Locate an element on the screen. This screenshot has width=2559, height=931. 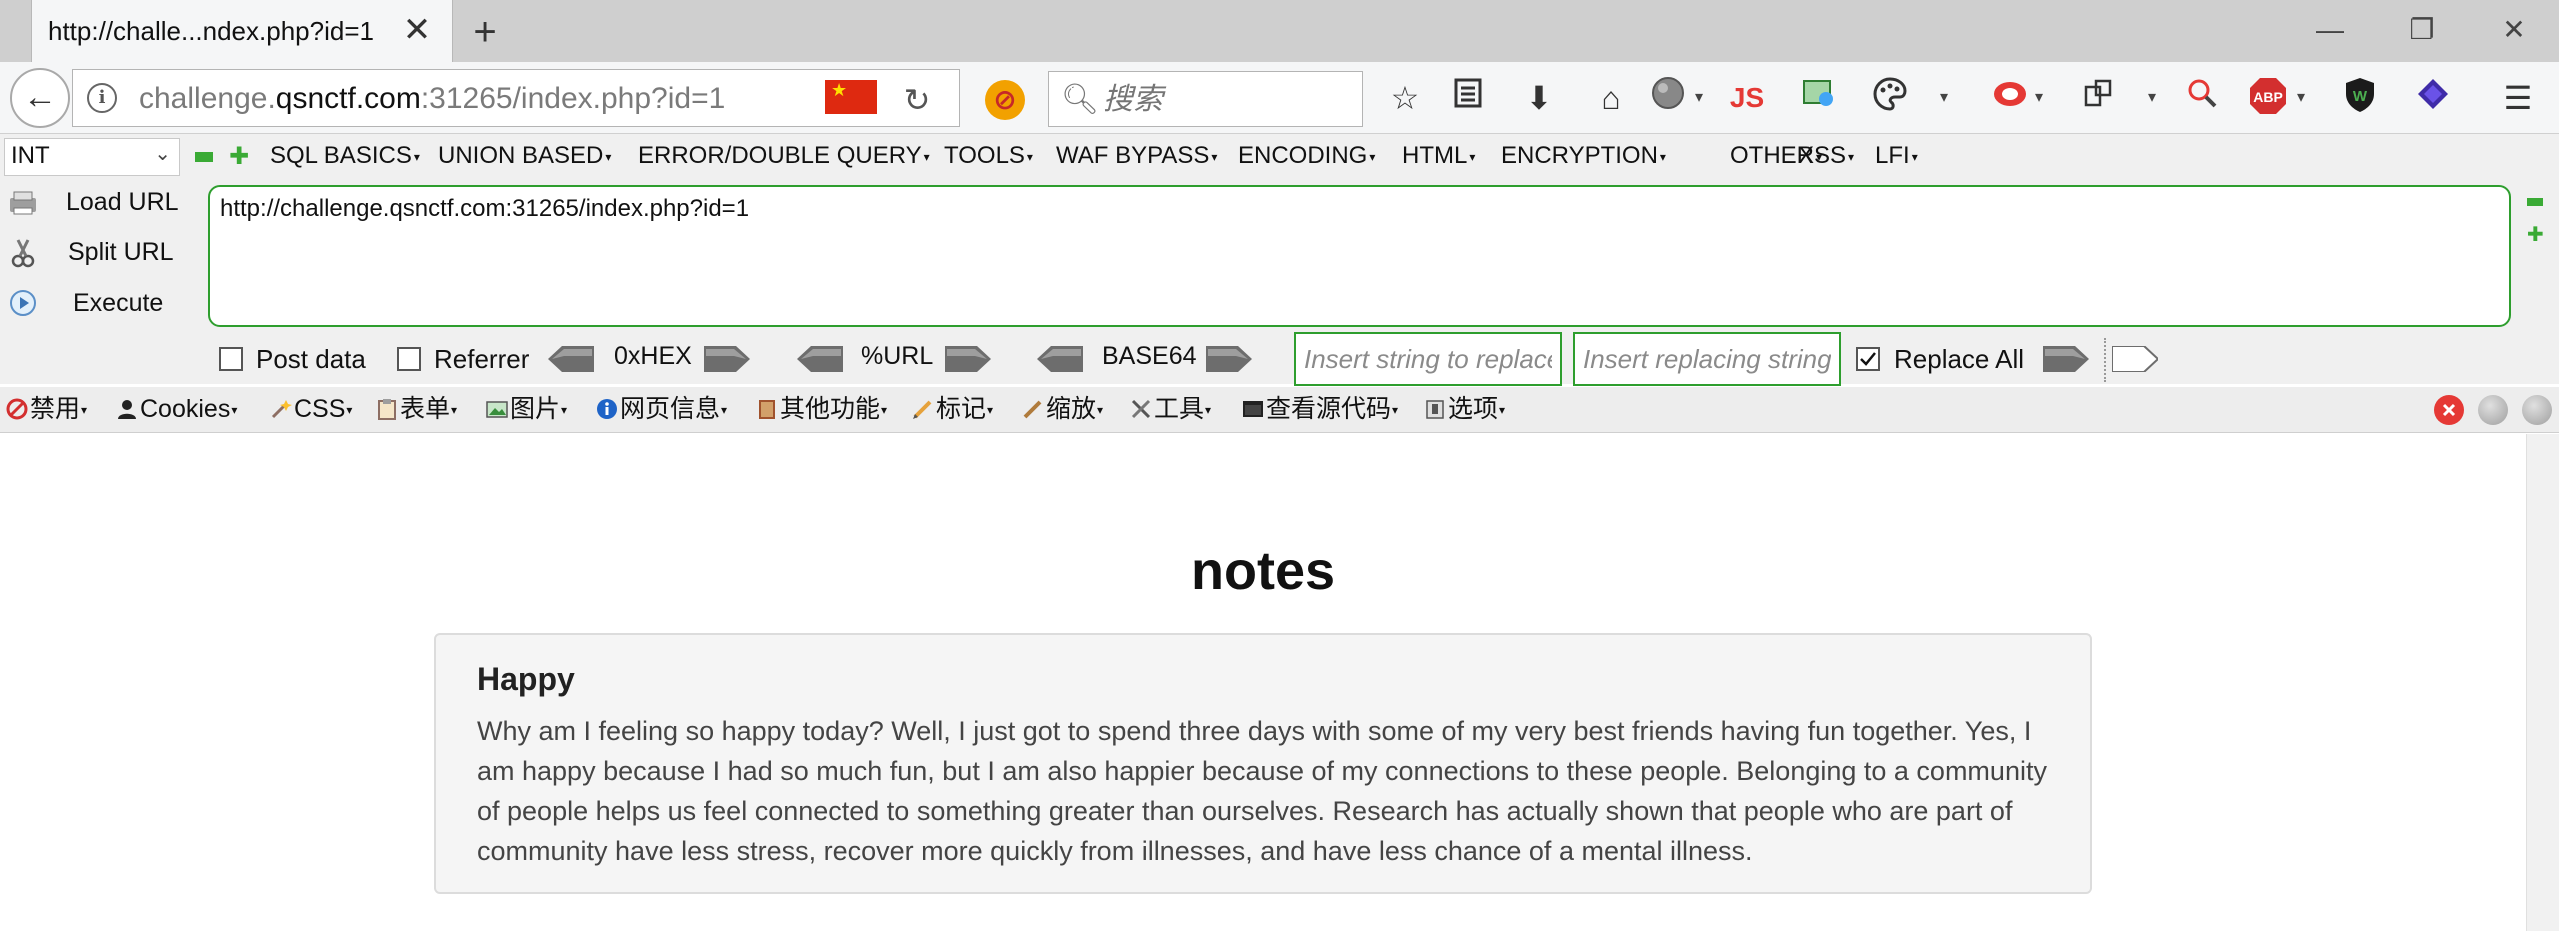
search-input is located at coordinates (1226, 99).